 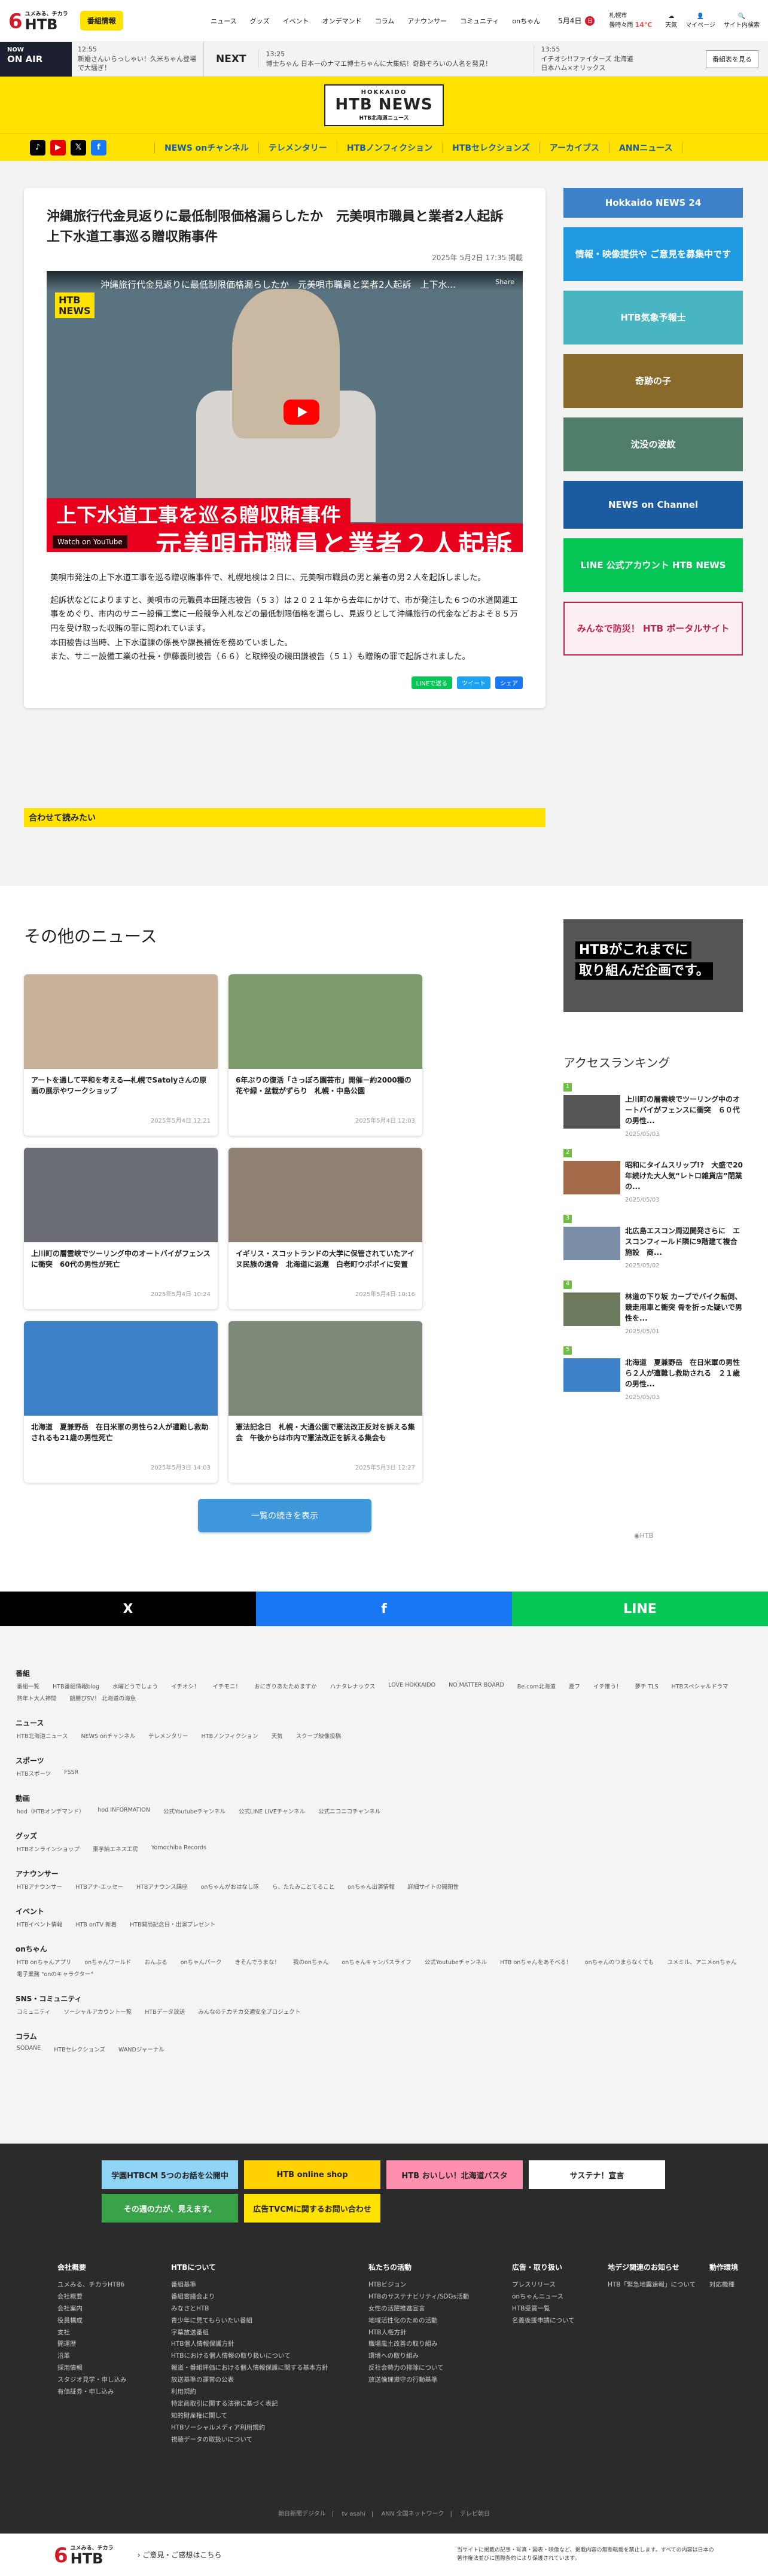 I want to click on footer-banner: 学園HTBCM 5つのお話を公開中, so click(x=170, y=2174).